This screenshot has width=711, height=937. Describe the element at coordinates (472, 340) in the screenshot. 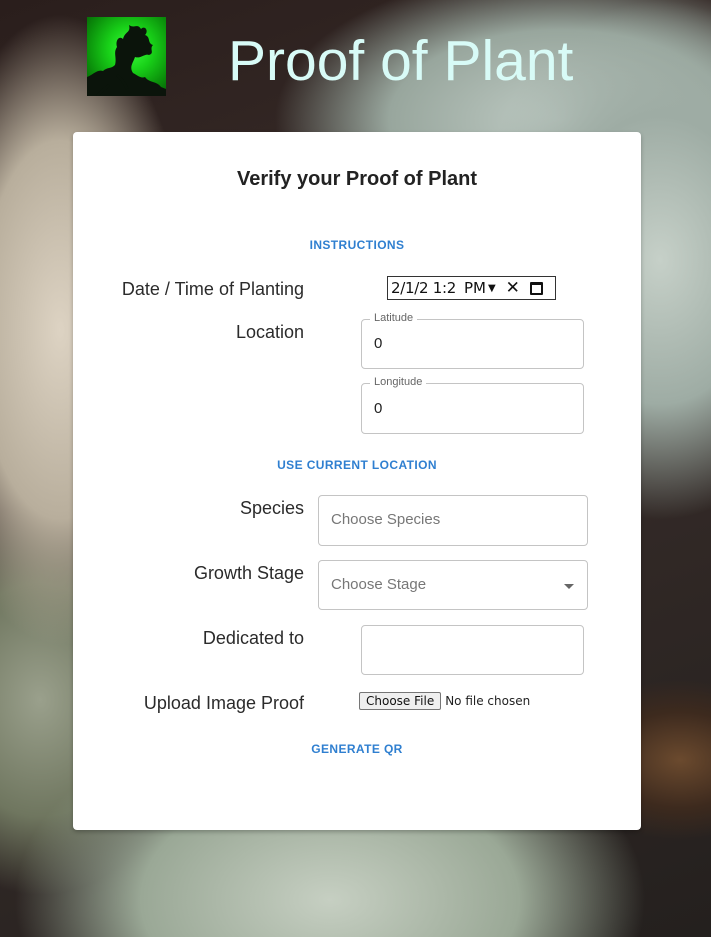

I see `latitude-field: Latitude 0` at that location.